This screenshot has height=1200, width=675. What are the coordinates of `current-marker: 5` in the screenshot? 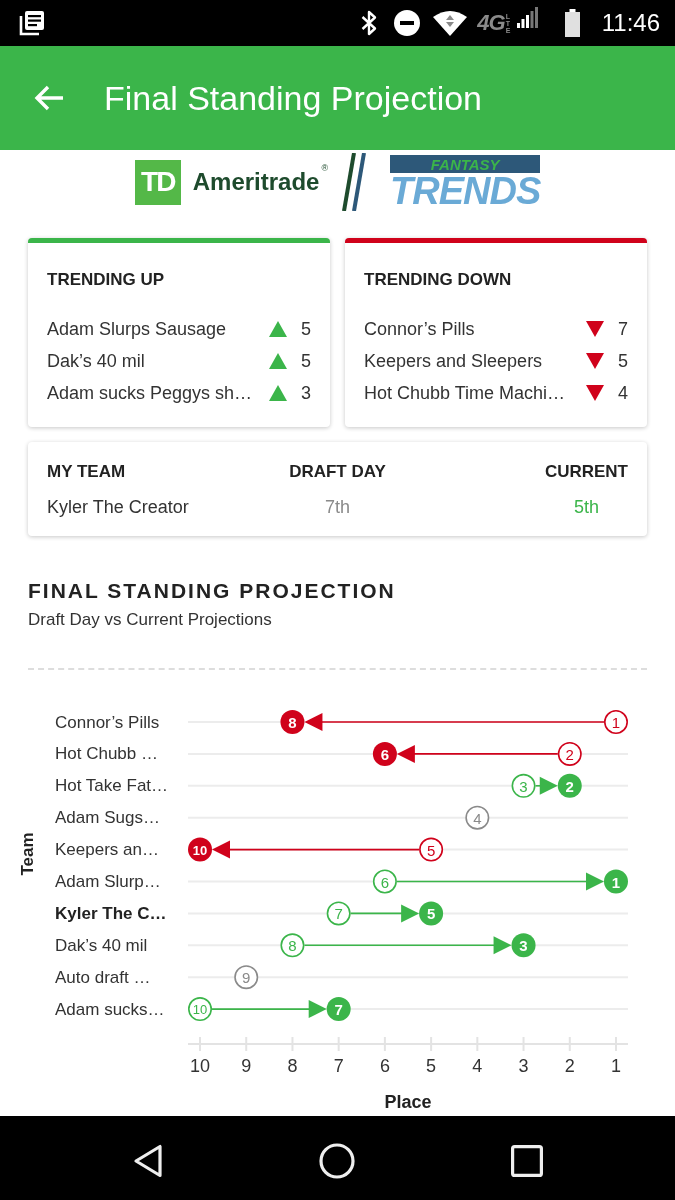 It's located at (431, 913).